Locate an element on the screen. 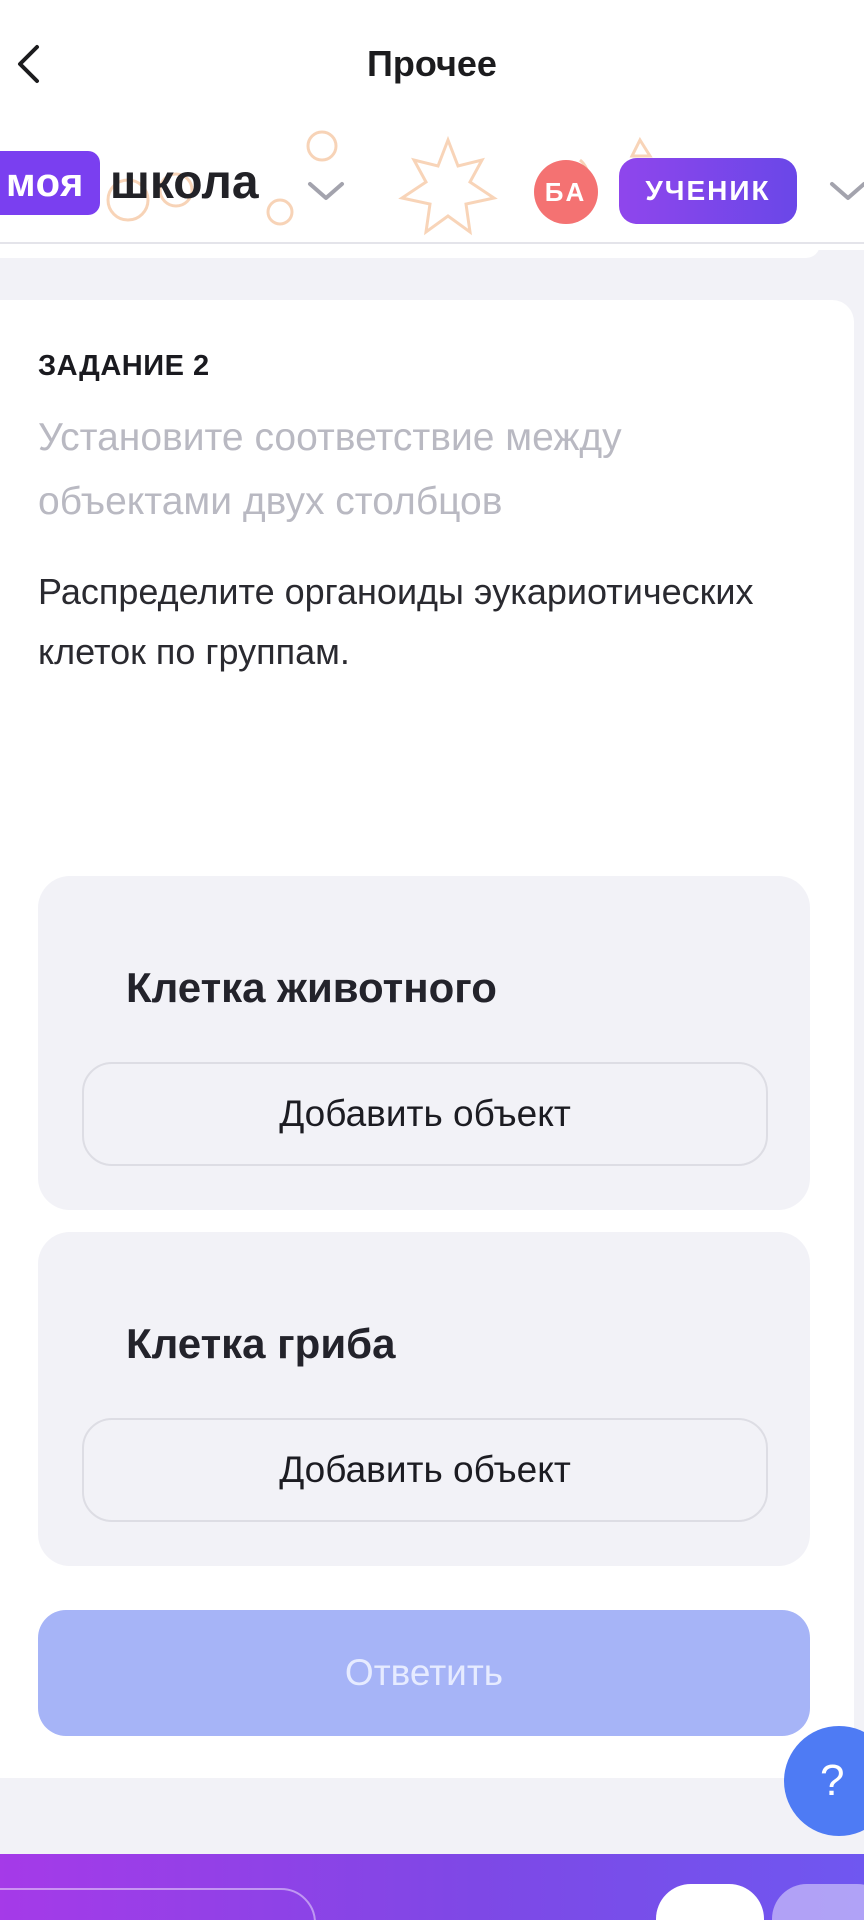 The image size is (864, 1920). avatar: БА is located at coordinates (566, 192).